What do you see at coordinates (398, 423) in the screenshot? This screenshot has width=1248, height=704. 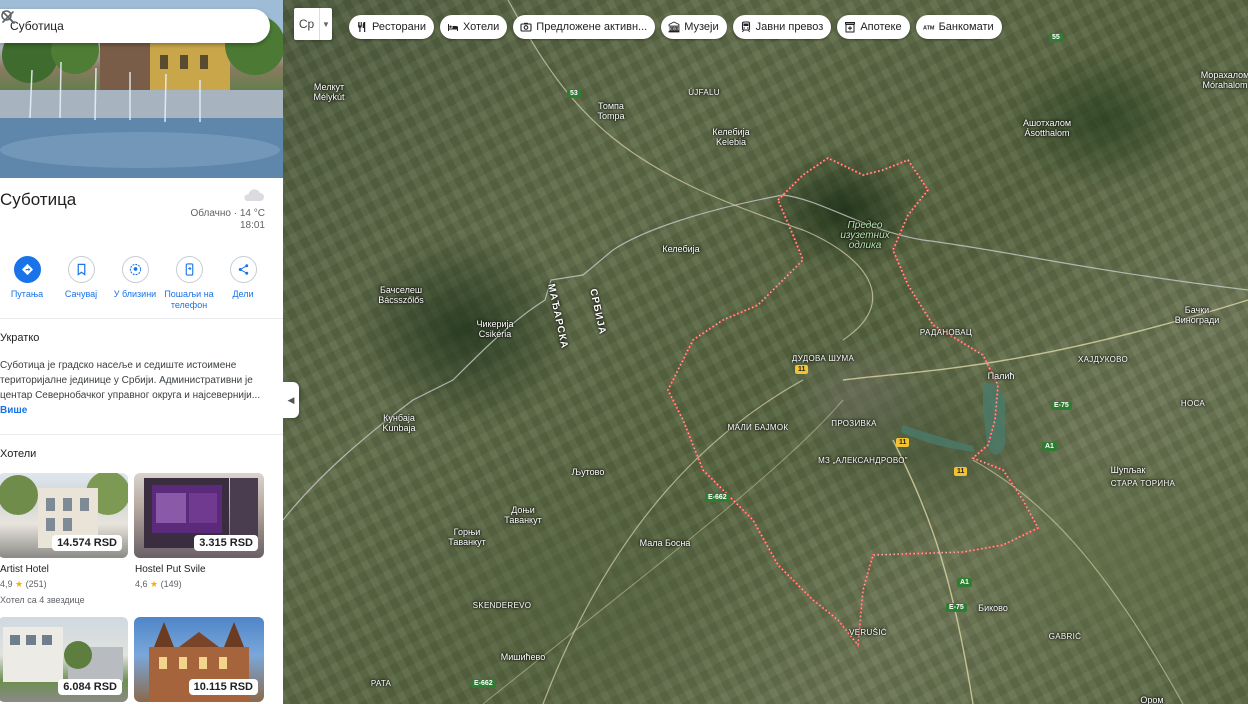 I see `map-label-kunbaja: Кунбаја Kunbaja` at bounding box center [398, 423].